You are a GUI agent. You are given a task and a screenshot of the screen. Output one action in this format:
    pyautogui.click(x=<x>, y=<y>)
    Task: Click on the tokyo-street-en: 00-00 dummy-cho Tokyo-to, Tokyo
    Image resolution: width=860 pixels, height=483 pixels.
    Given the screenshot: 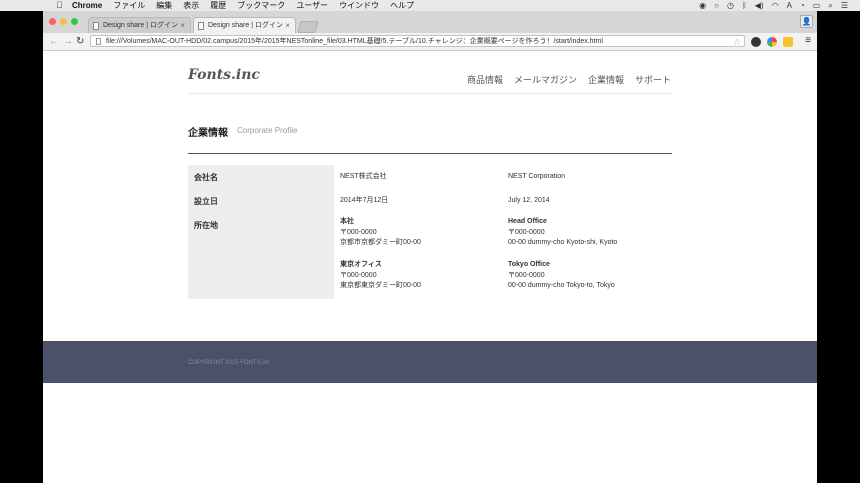 What is the action you would take?
    pyautogui.click(x=561, y=285)
    